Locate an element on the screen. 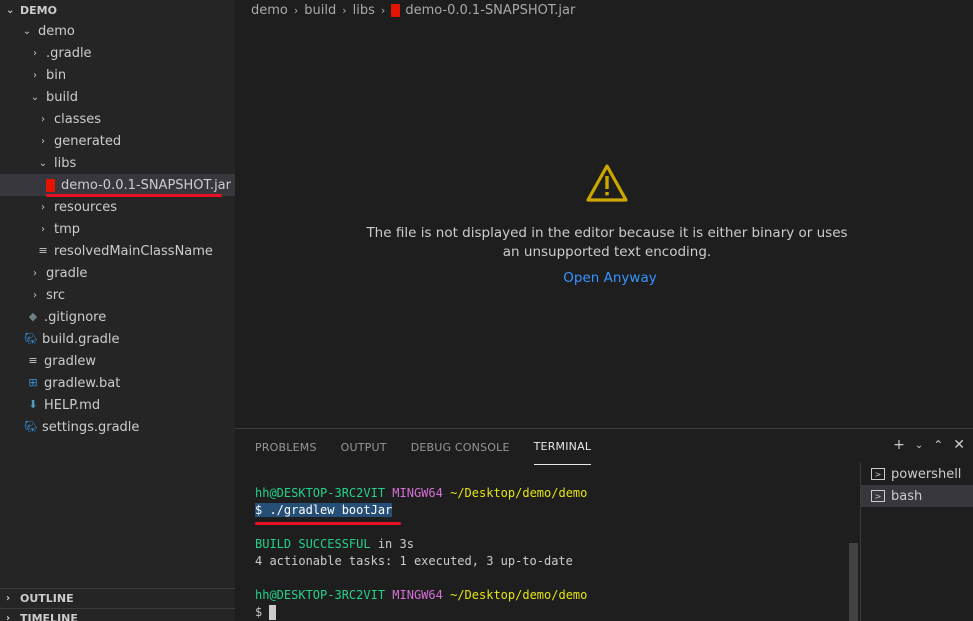 The width and height of the screenshot is (973, 621). tree-item-gradle: › gradle is located at coordinates (117, 273).